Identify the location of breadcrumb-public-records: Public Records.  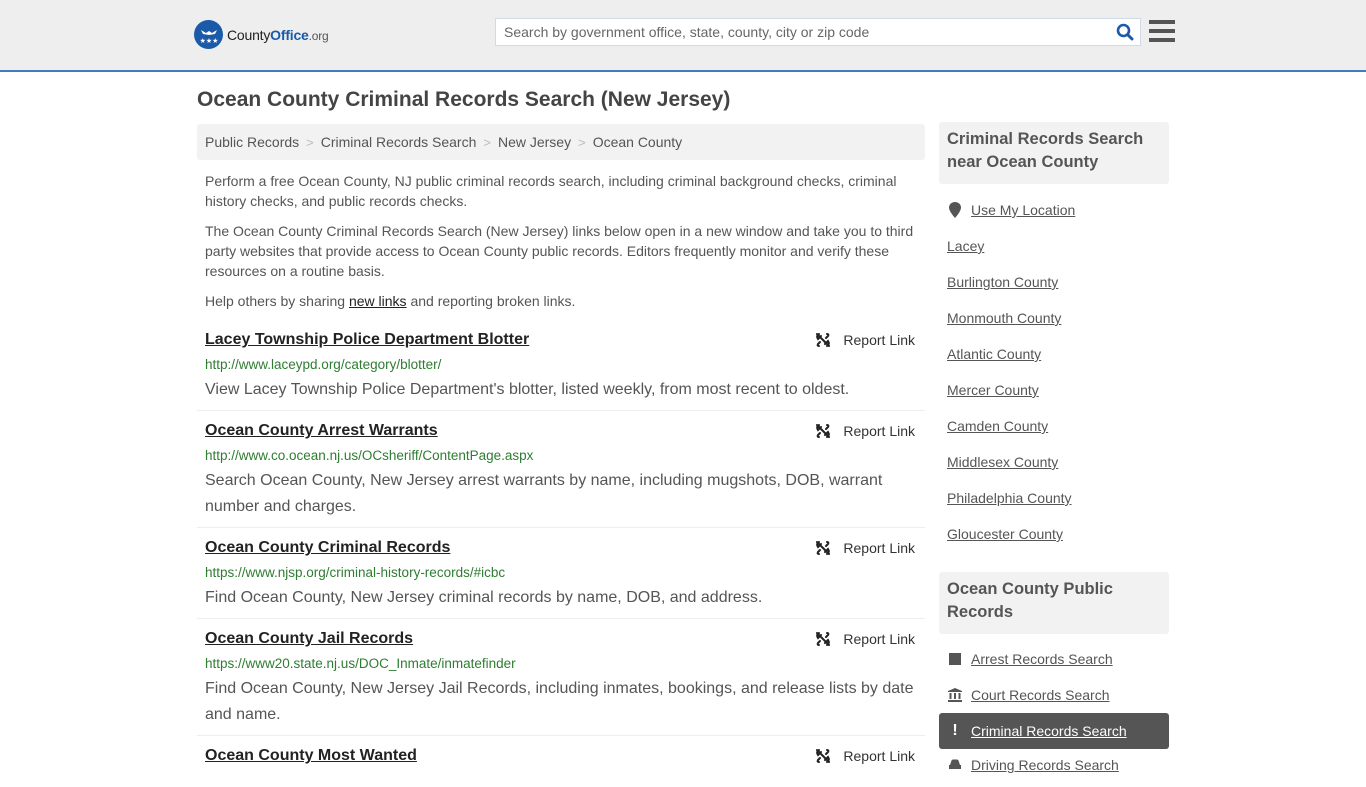
(252, 142).